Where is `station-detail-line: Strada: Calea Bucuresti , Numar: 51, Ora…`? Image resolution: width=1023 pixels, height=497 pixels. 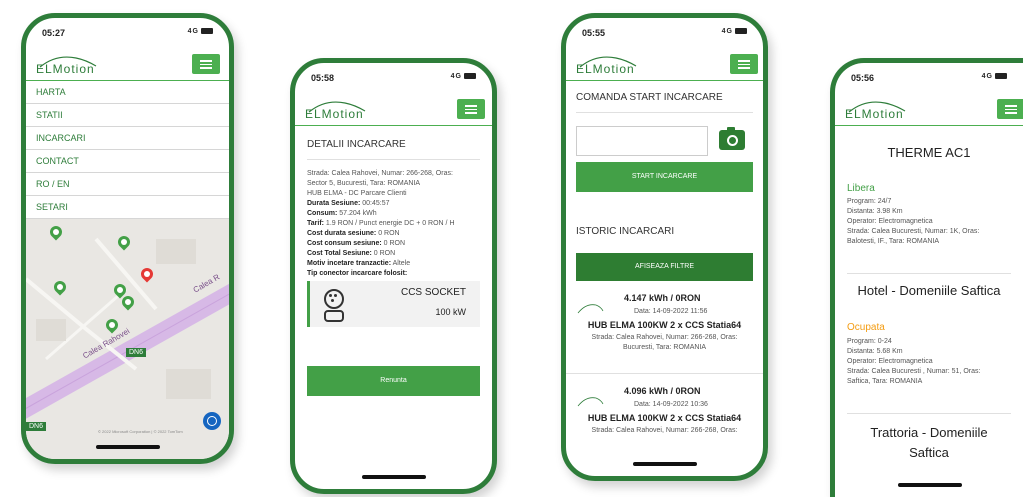
station-detail-line: Strada: Calea Bucuresti , Numar: 51, Ora… is located at coordinates (914, 371).